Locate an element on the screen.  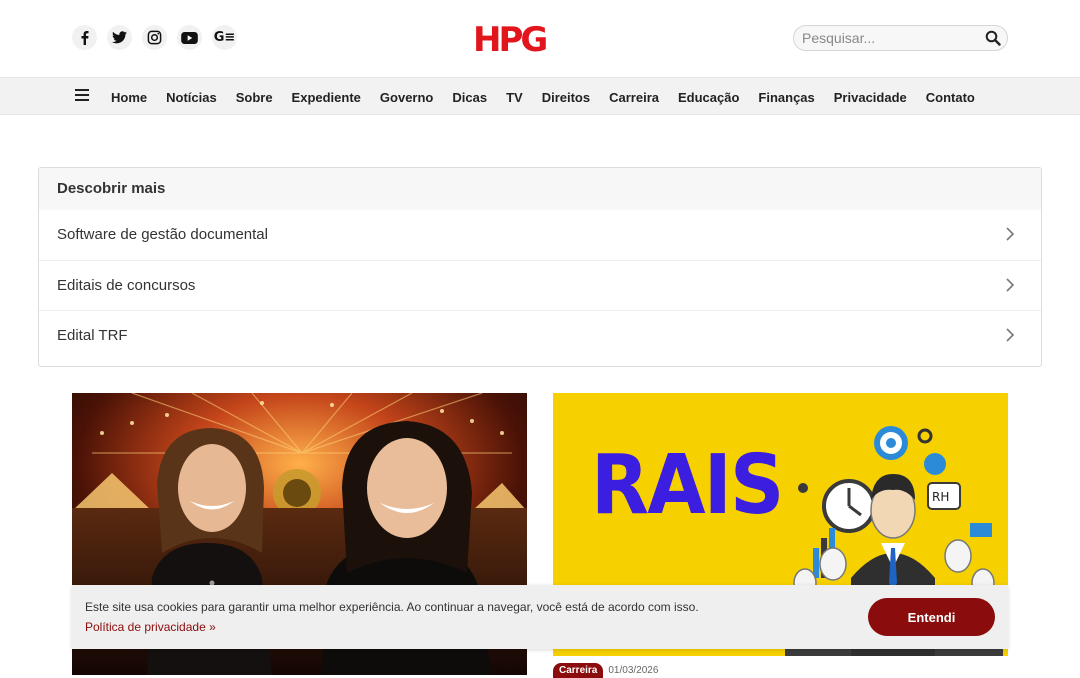
search-box is located at coordinates (900, 38).